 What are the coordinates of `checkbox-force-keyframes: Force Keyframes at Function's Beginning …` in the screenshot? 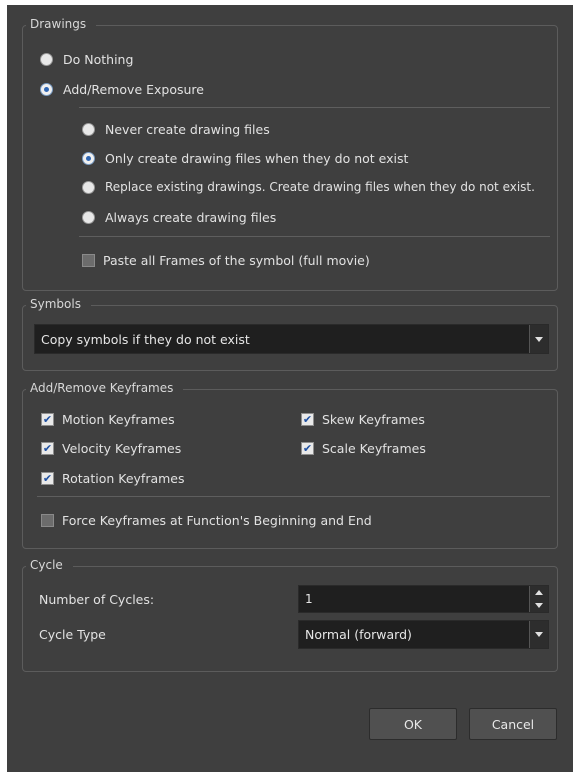 It's located at (206, 520).